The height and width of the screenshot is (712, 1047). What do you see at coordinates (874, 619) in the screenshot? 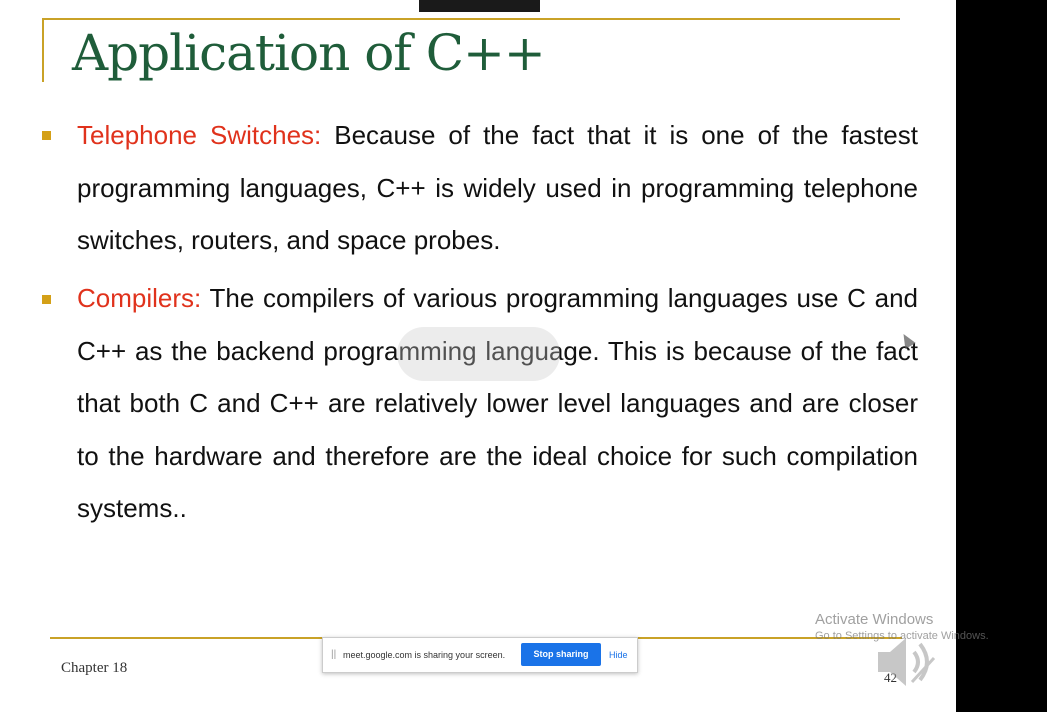
I see `activate-line-1: Activate Windows` at bounding box center [874, 619].